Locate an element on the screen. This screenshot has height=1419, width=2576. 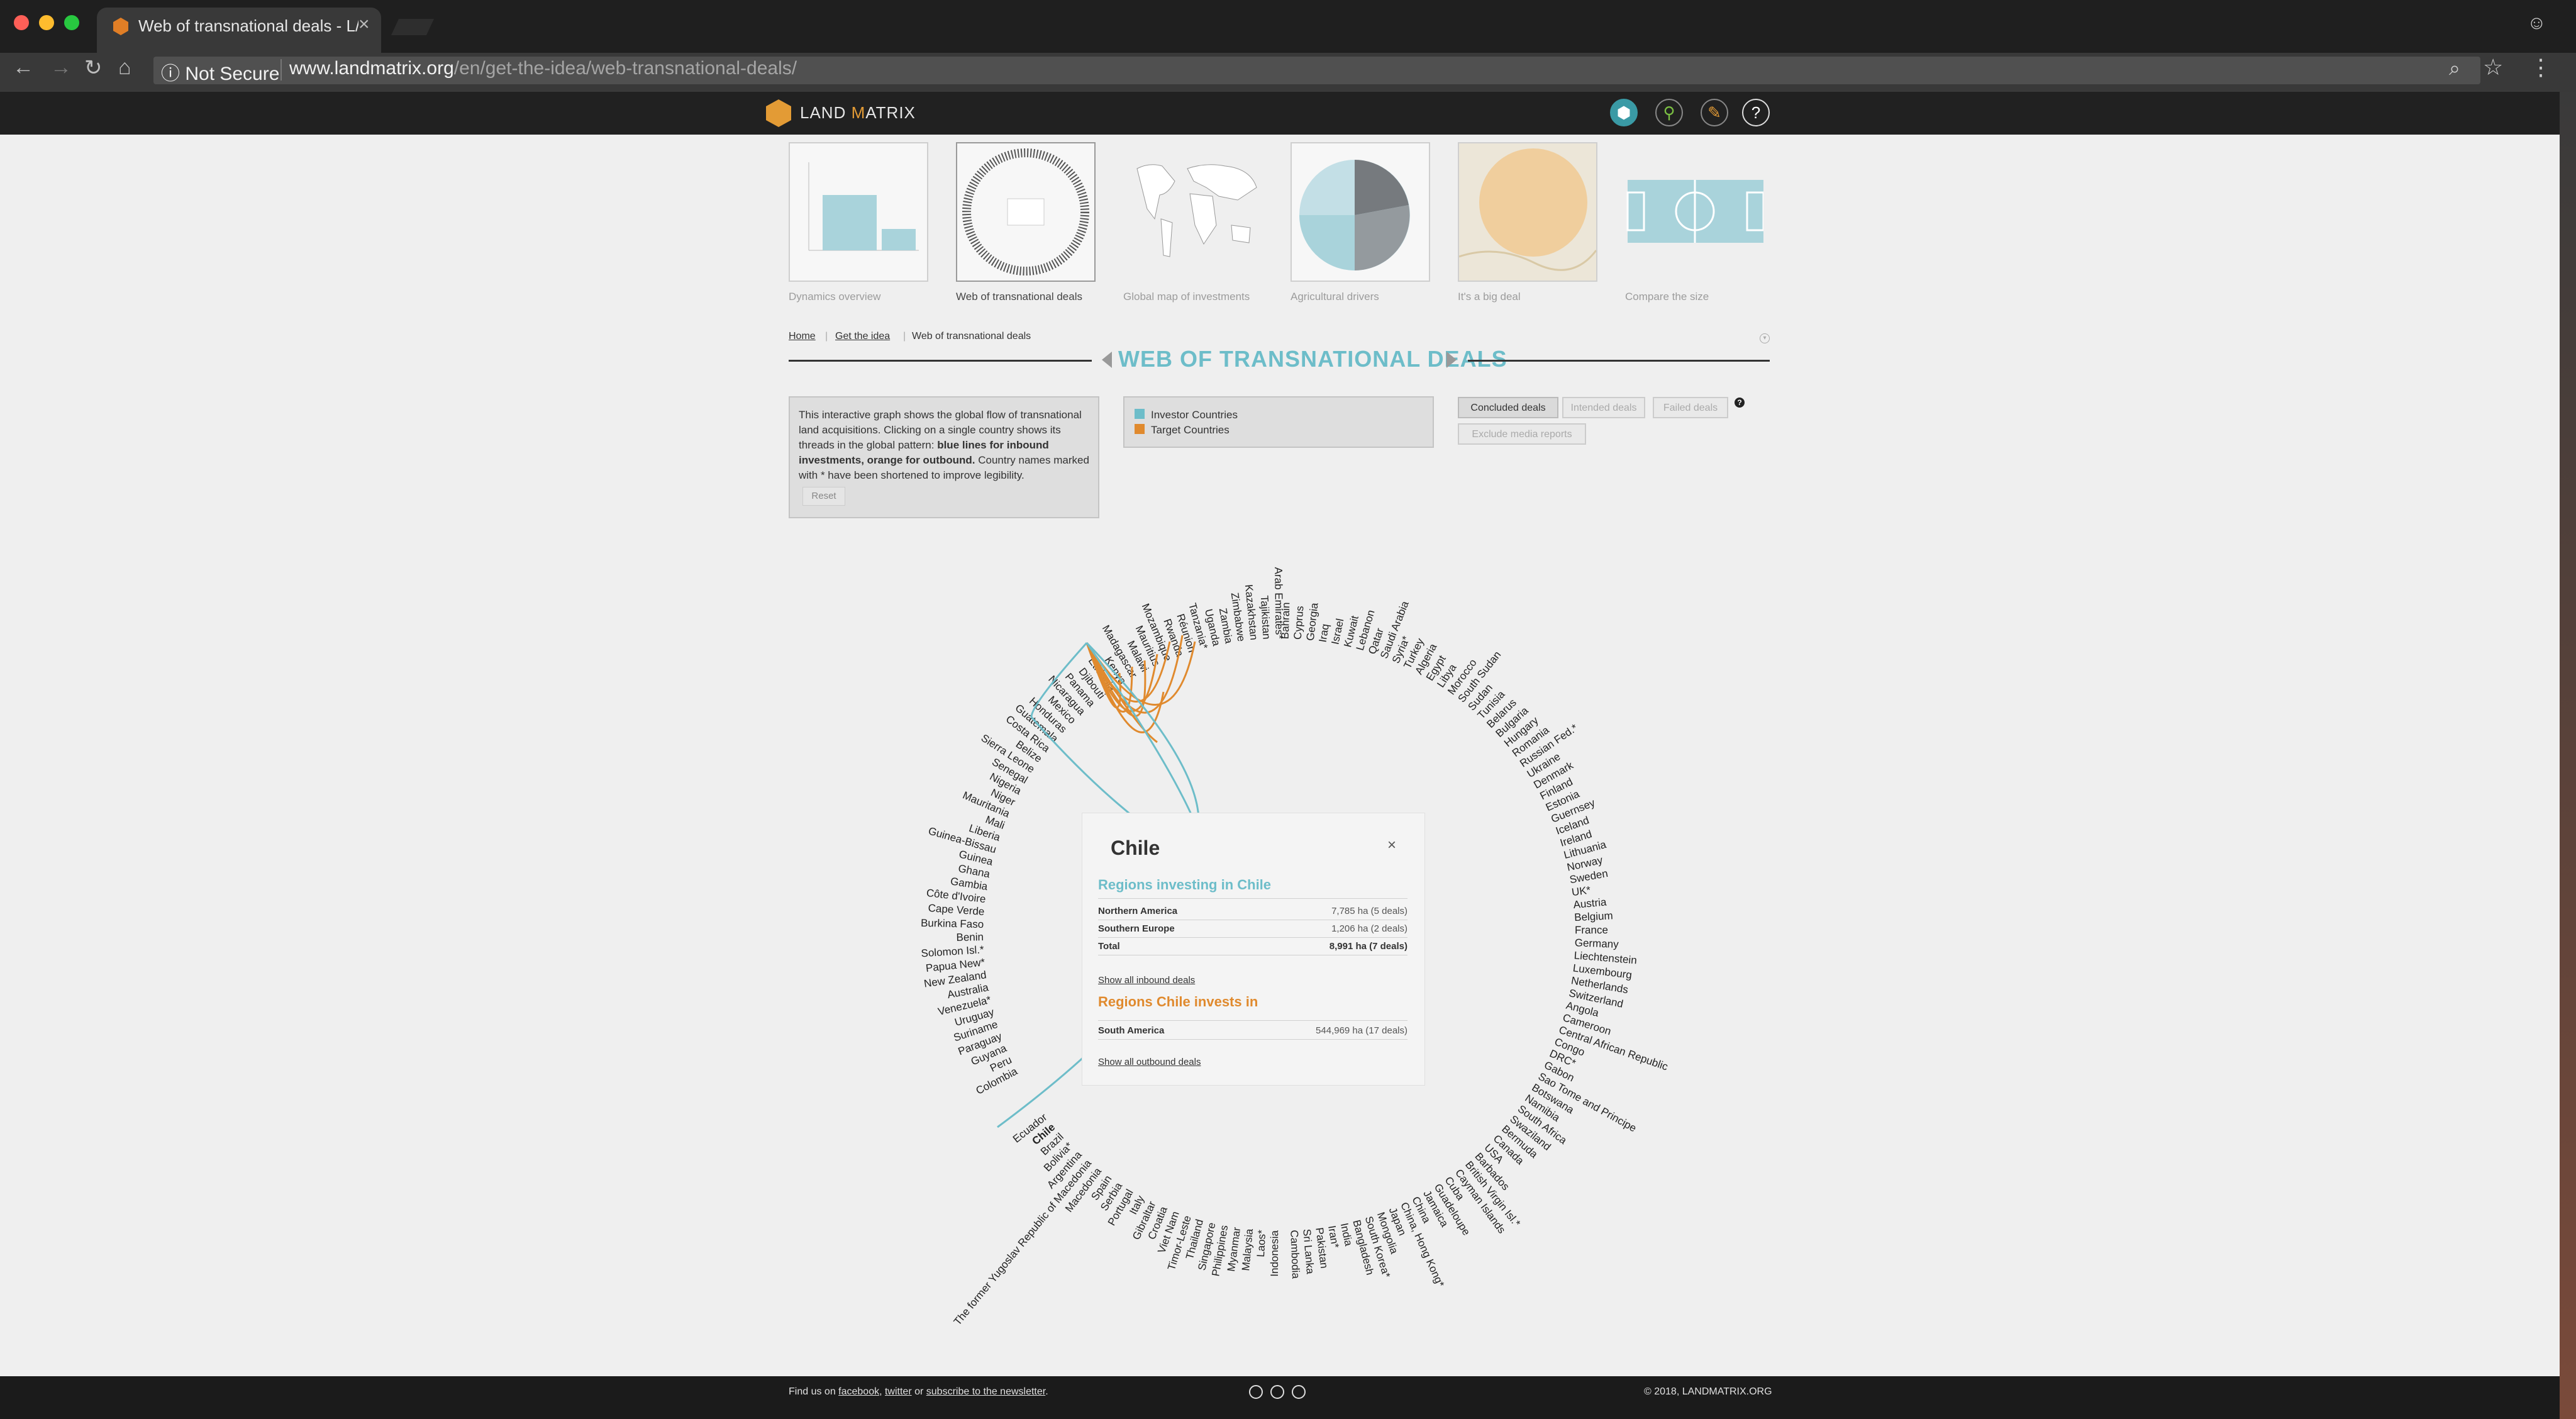
show-outbound-deals-link: Show all outbound deals is located at coordinates (1149, 1062).